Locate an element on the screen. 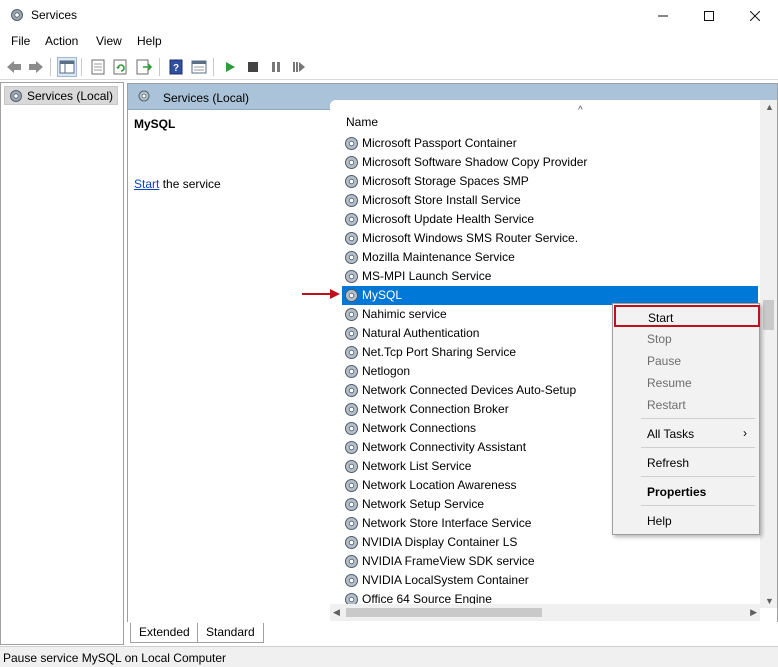  service-row: NVIDIA FrameView SDK service is located at coordinates (550, 561).